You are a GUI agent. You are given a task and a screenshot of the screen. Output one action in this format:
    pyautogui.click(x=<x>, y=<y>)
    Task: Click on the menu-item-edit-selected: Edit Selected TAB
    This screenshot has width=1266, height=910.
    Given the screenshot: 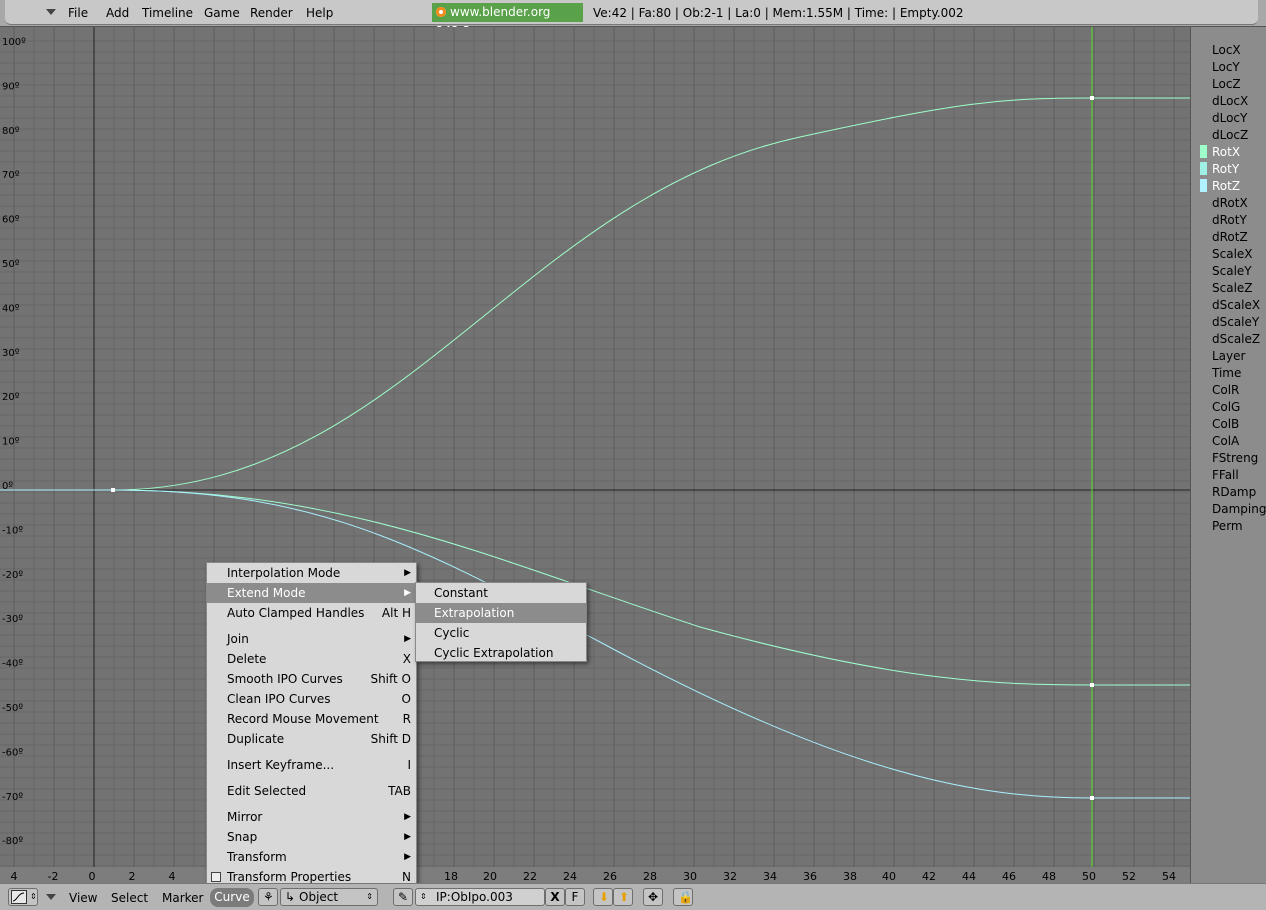 What is the action you would take?
    pyautogui.click(x=311, y=791)
    